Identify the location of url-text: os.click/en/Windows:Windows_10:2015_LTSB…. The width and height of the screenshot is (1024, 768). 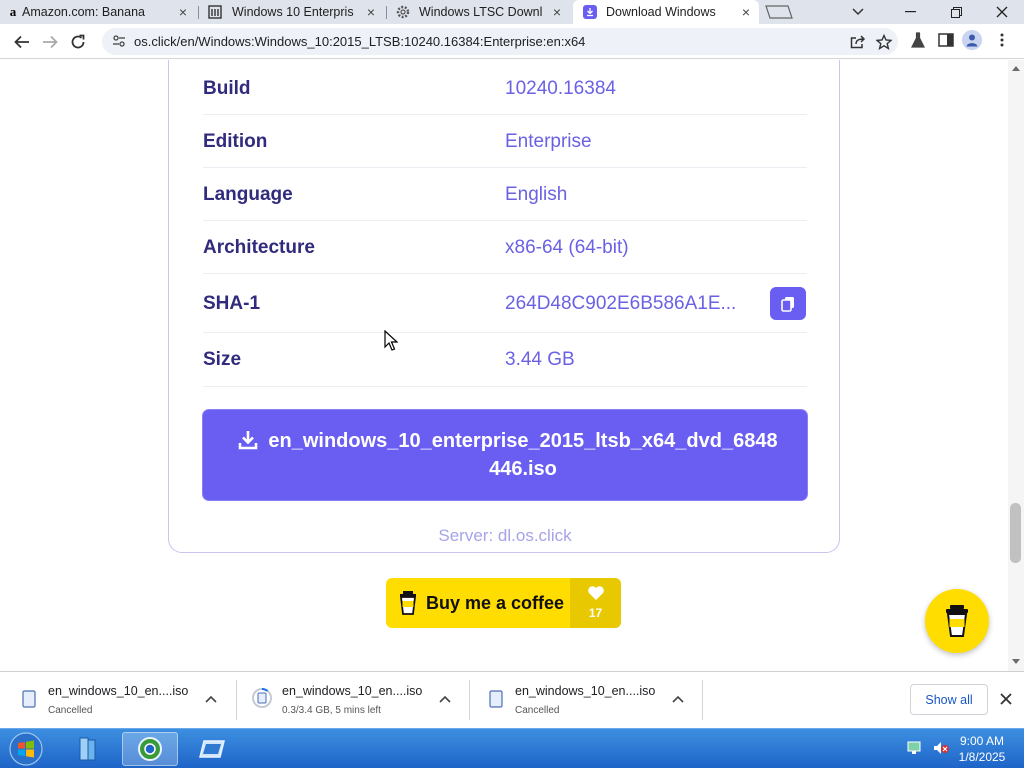
(359, 41).